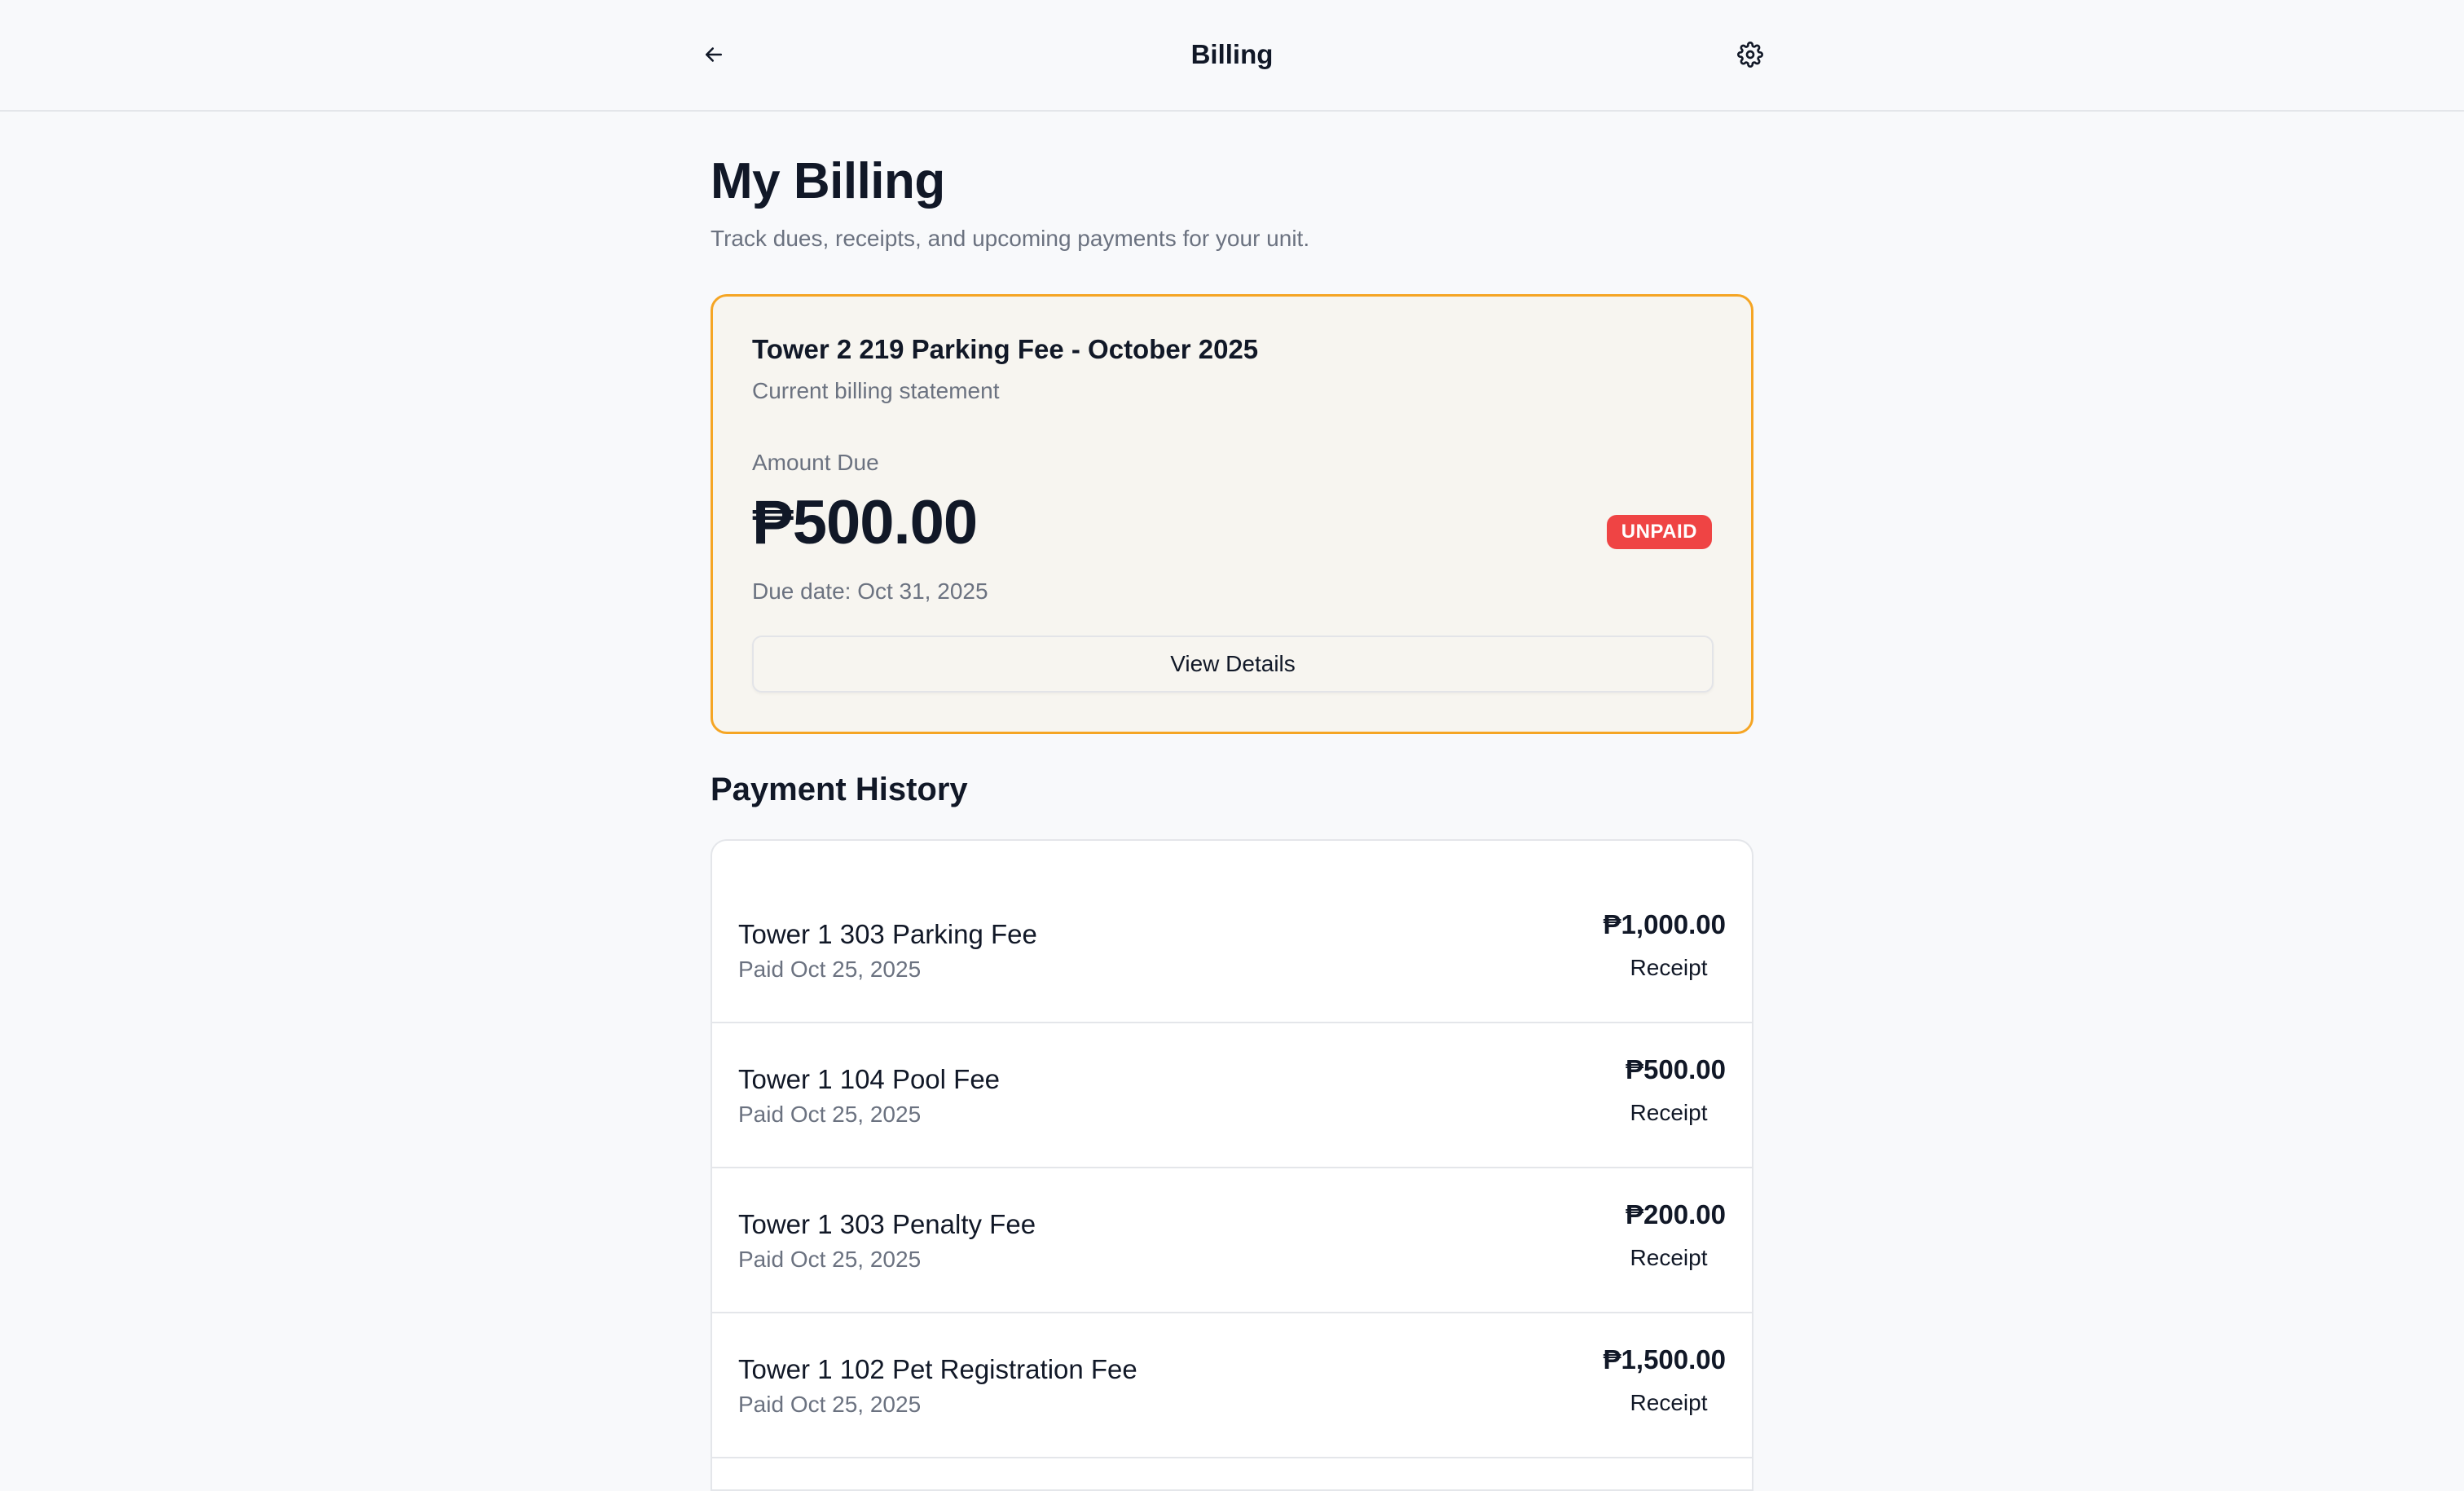 This screenshot has height=1491, width=2464. What do you see at coordinates (1233, 664) in the screenshot?
I see `view-details-button: View Details` at bounding box center [1233, 664].